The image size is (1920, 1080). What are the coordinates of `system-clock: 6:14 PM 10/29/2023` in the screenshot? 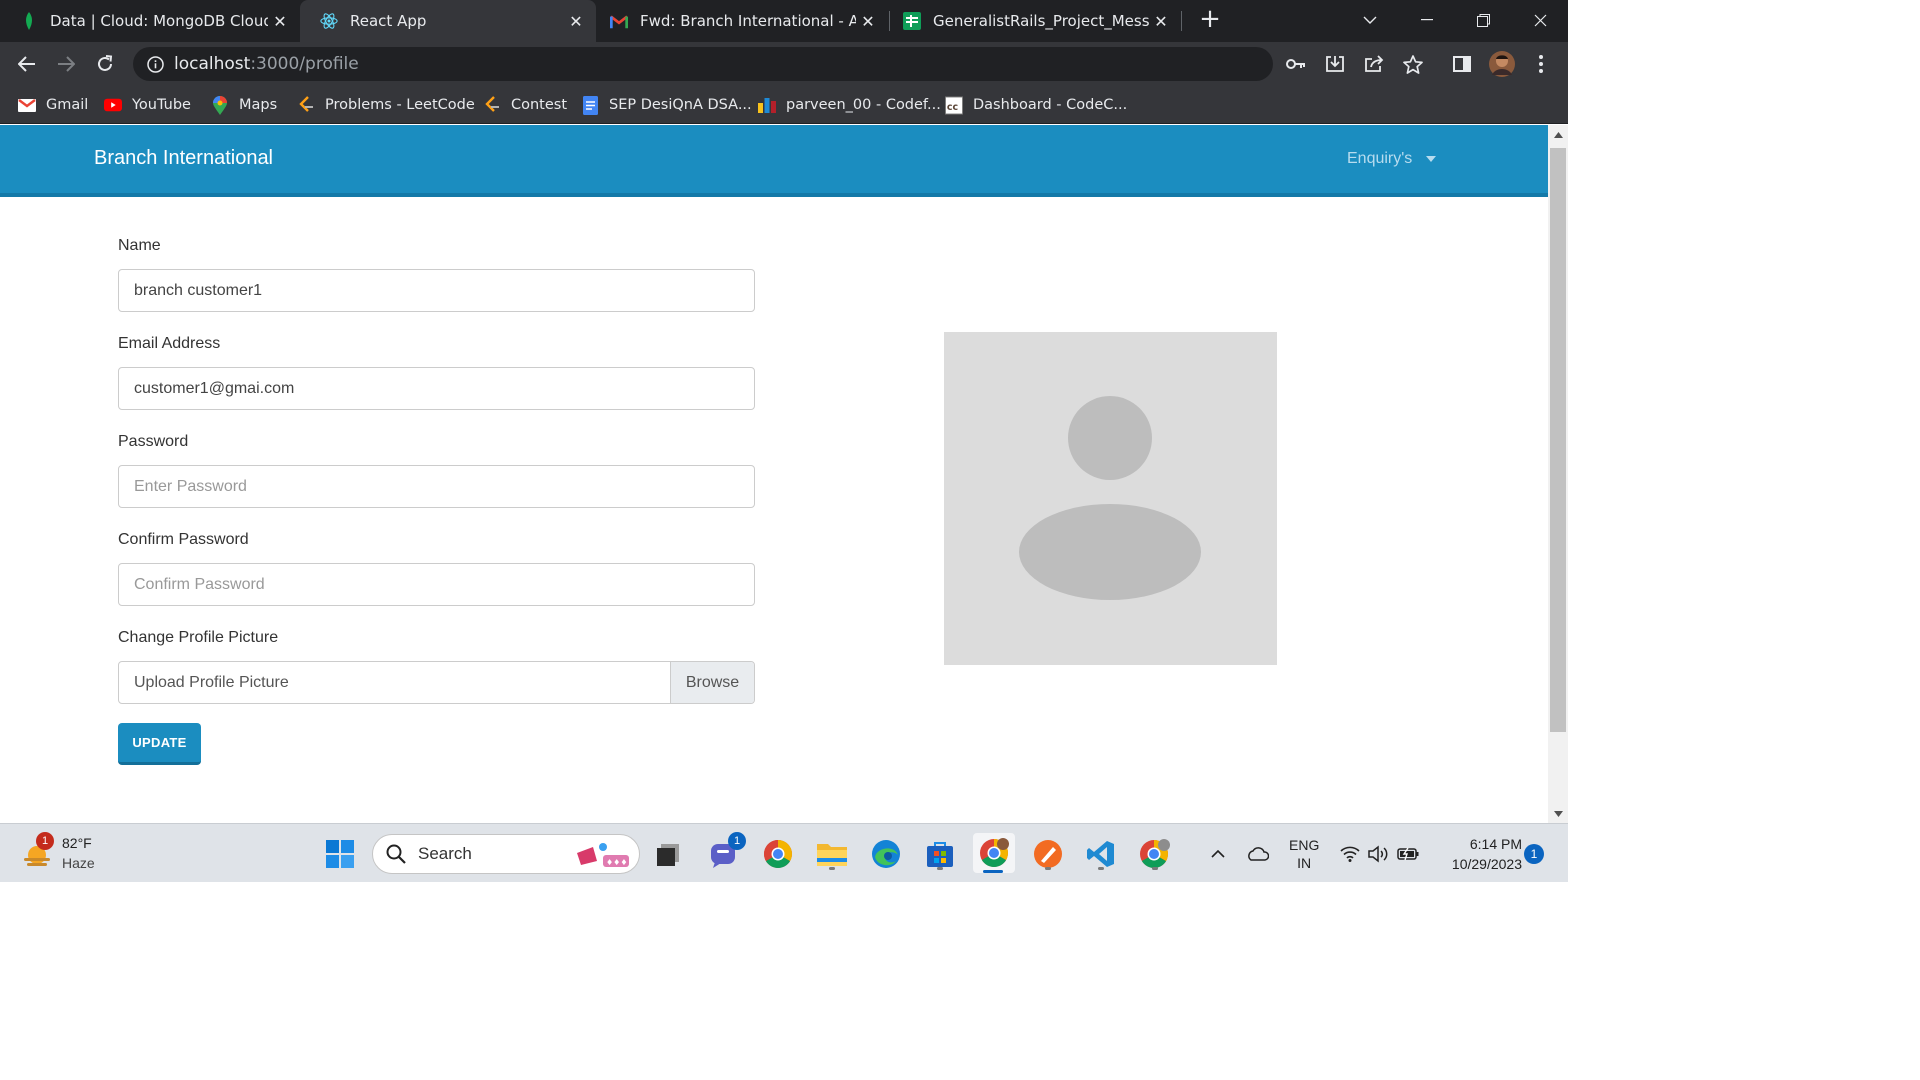 It's located at (1477, 854).